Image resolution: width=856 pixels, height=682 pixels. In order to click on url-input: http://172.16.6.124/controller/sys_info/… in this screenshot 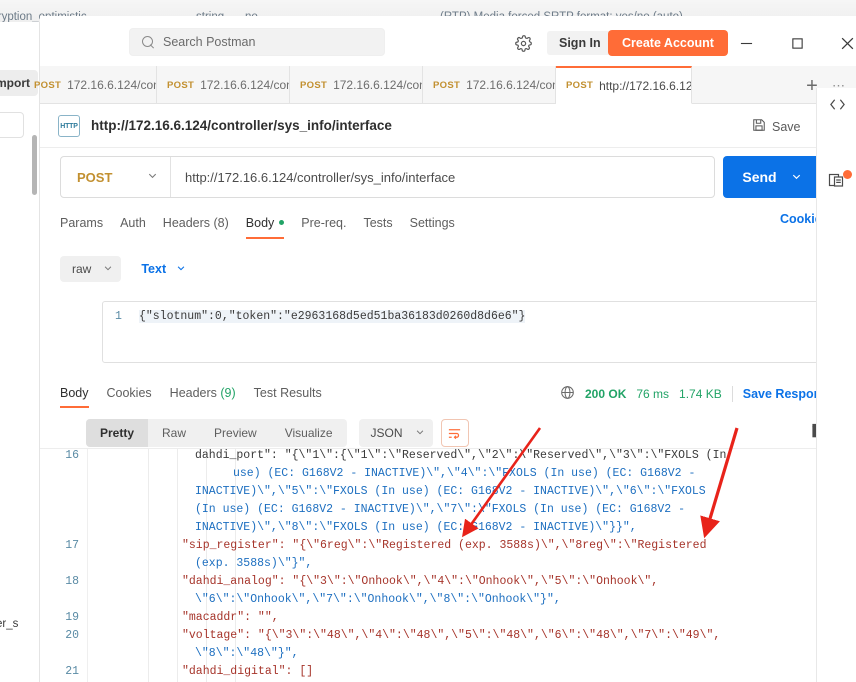, I will do `click(442, 177)`.